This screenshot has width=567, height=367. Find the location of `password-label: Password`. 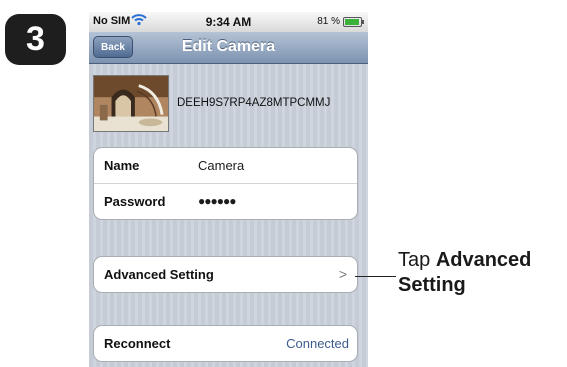

password-label: Password is located at coordinates (135, 201).